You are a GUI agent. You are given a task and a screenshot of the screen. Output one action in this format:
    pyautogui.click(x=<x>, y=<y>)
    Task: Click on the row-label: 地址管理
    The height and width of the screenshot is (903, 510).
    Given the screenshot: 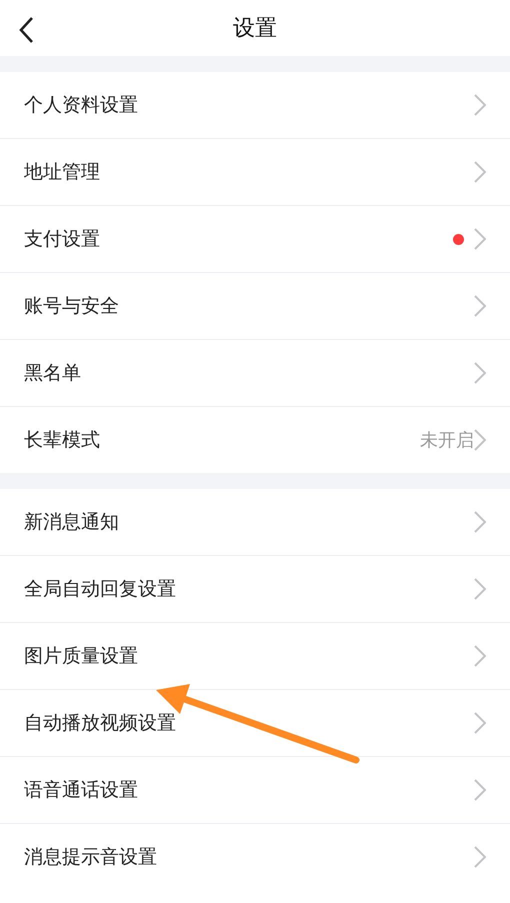 What is the action you would take?
    pyautogui.click(x=62, y=172)
    